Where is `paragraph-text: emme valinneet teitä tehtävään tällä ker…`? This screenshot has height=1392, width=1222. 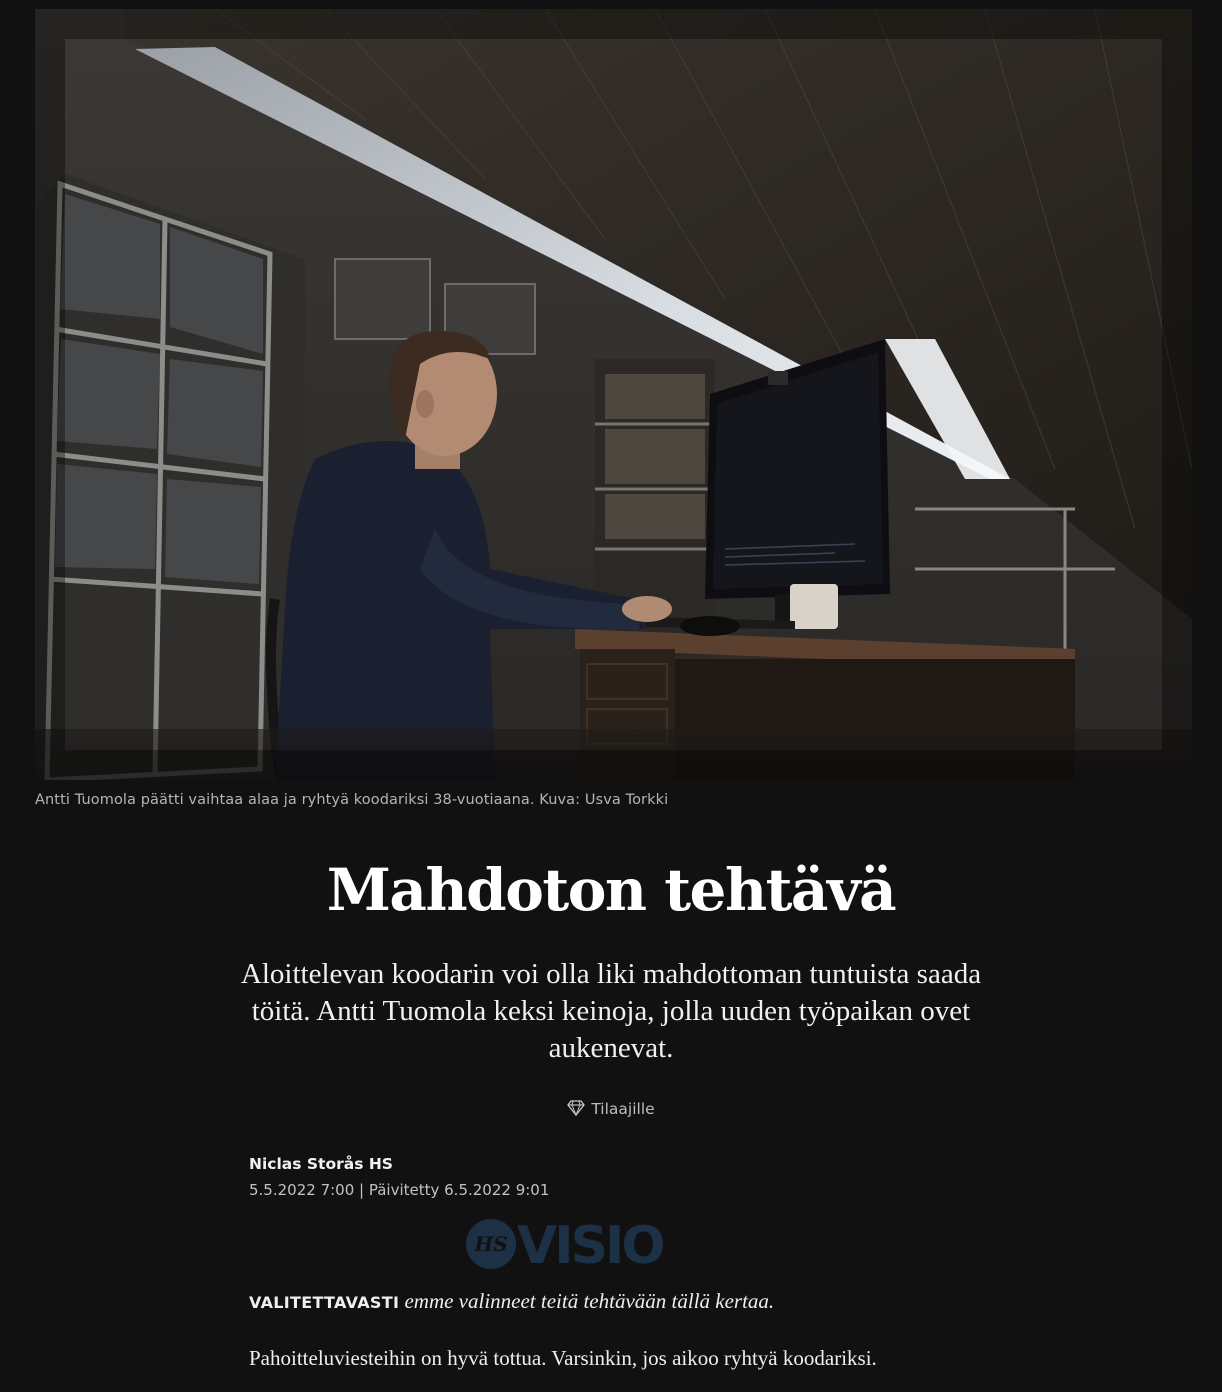 paragraph-text: emme valinneet teitä tehtävään tällä ker… is located at coordinates (587, 1301).